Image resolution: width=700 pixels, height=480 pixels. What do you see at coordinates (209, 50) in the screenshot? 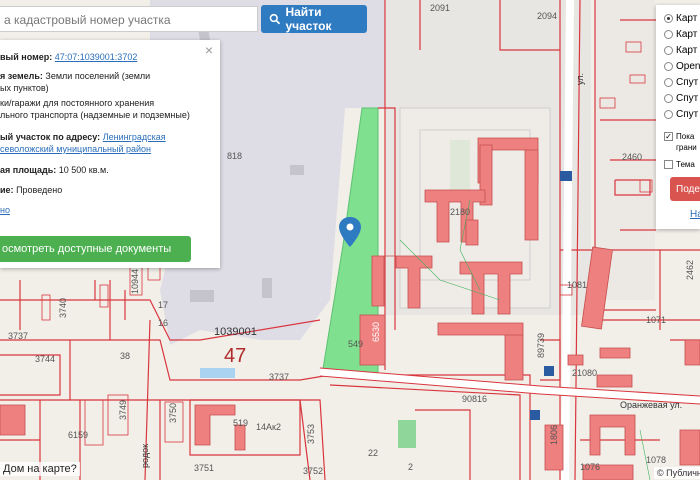
I see `close-icon: ×` at bounding box center [209, 50].